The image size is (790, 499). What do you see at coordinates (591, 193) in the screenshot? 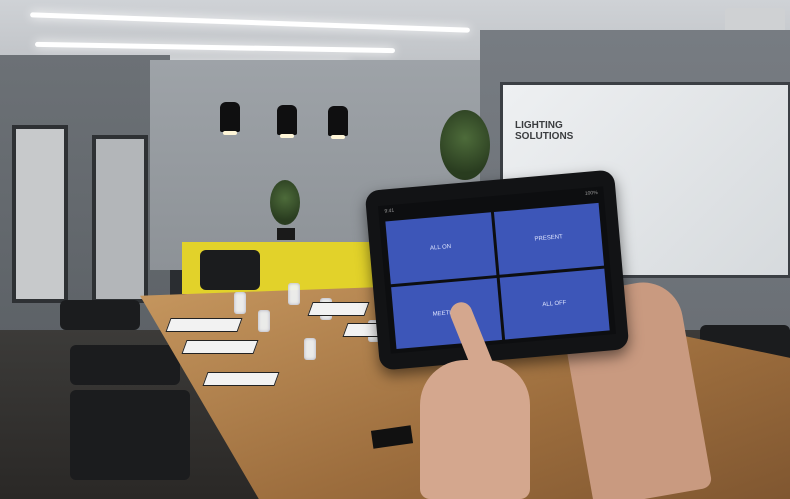
I see `status-battery: 100%` at bounding box center [591, 193].